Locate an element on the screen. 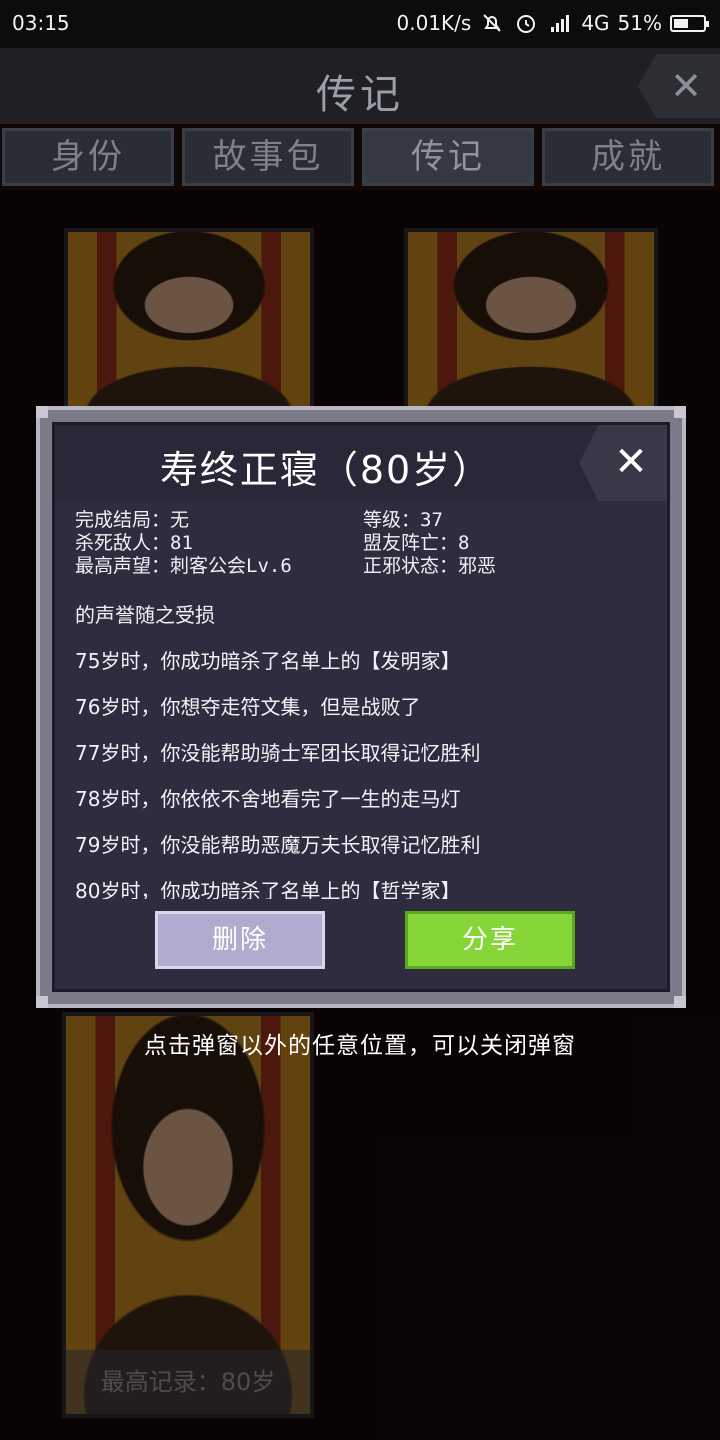  delete-button: 删除 is located at coordinates (240, 940).